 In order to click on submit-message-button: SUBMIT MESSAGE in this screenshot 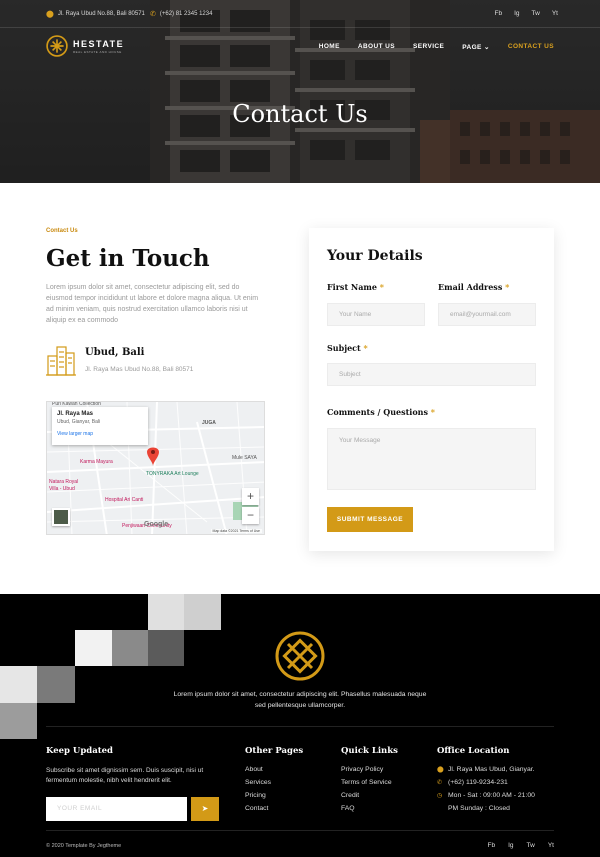, I will do `click(370, 519)`.